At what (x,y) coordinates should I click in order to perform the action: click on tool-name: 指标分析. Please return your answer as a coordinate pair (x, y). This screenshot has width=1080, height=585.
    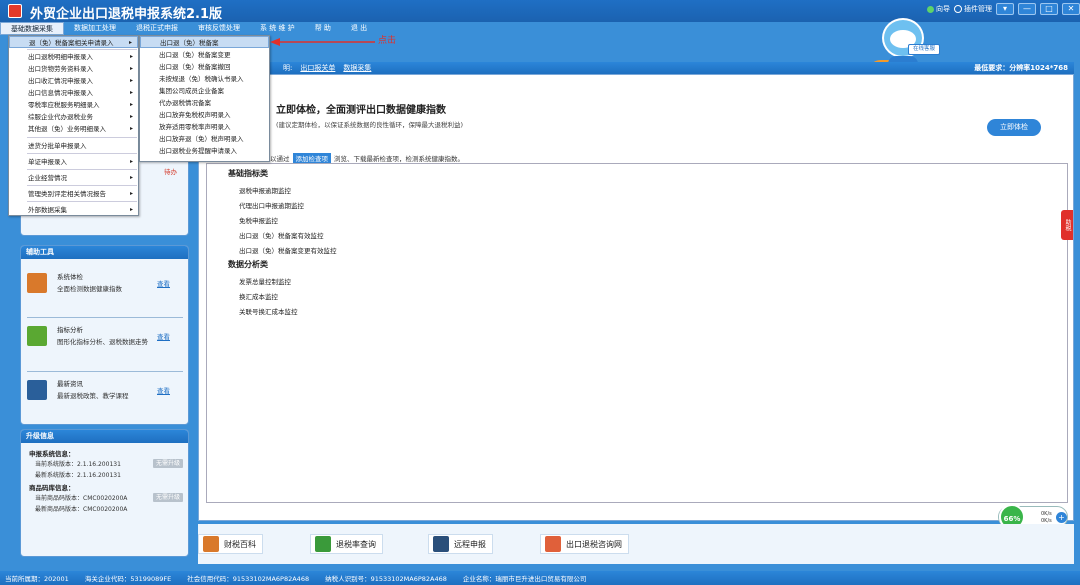
    Looking at the image, I should click on (70, 330).